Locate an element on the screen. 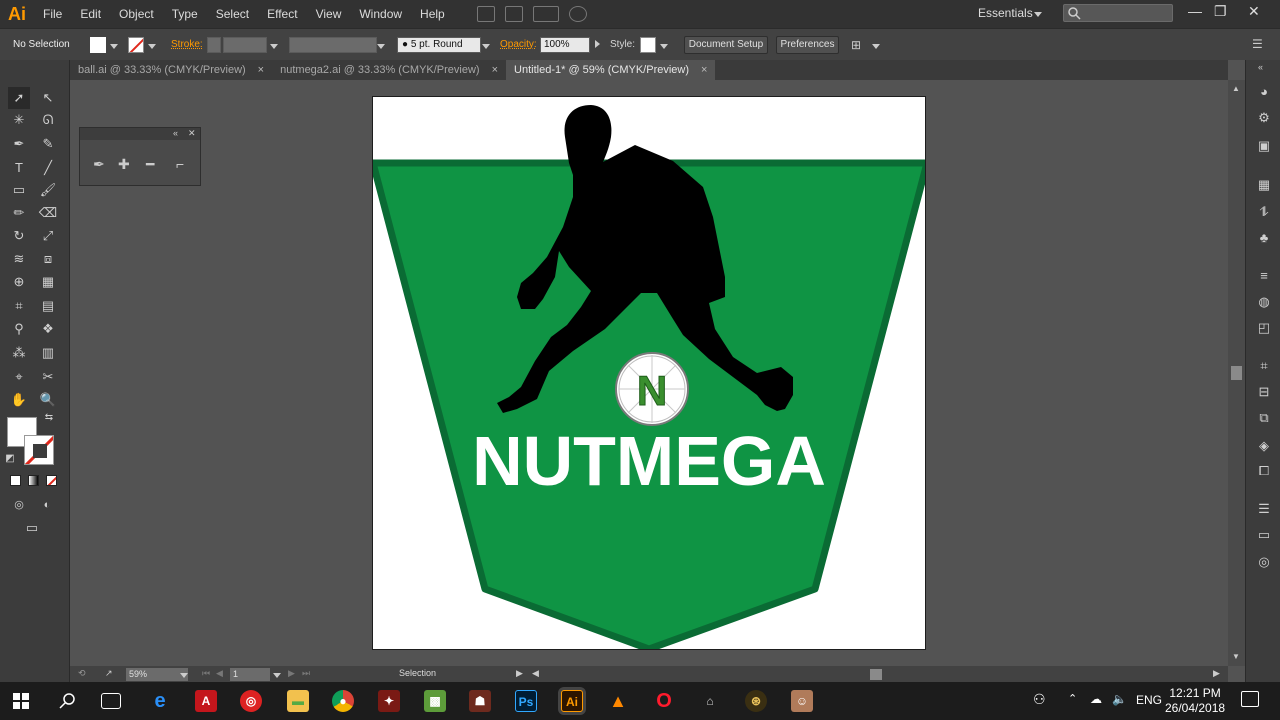  opacity-label: Opacity: is located at coordinates (518, 44).